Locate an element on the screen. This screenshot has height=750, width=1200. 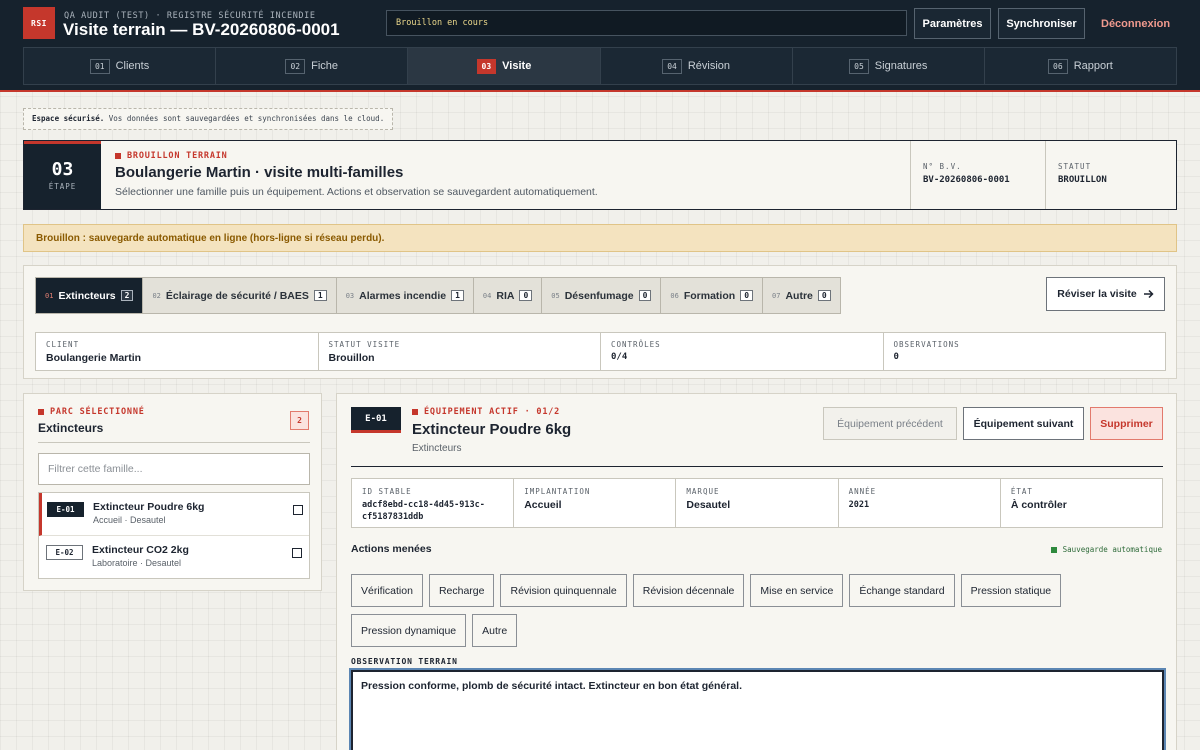
summary-label: STATUT VISITE is located at coordinates (364, 344).